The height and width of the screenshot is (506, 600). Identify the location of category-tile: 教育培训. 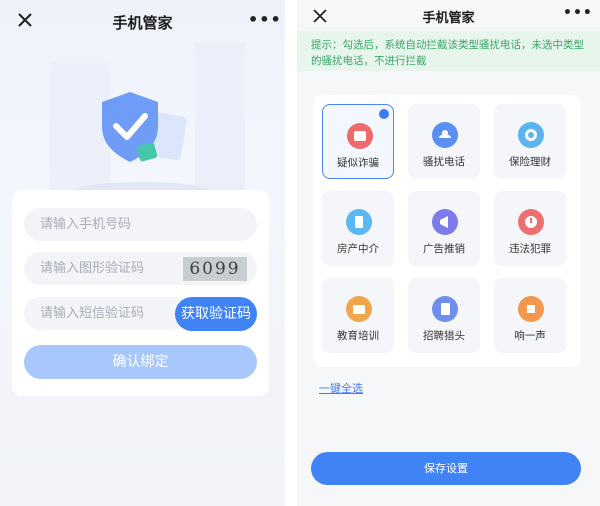
(358, 315).